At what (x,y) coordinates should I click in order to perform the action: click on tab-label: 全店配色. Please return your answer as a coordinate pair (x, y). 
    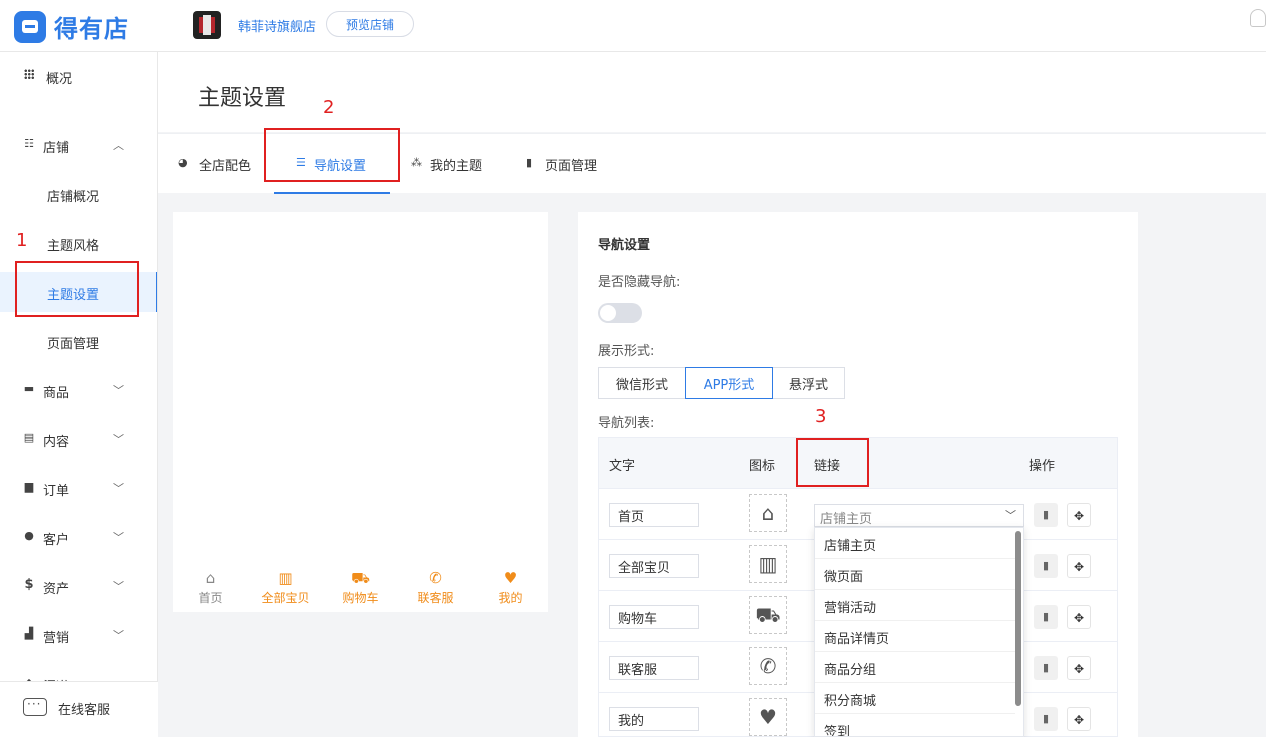
    Looking at the image, I should click on (225, 166).